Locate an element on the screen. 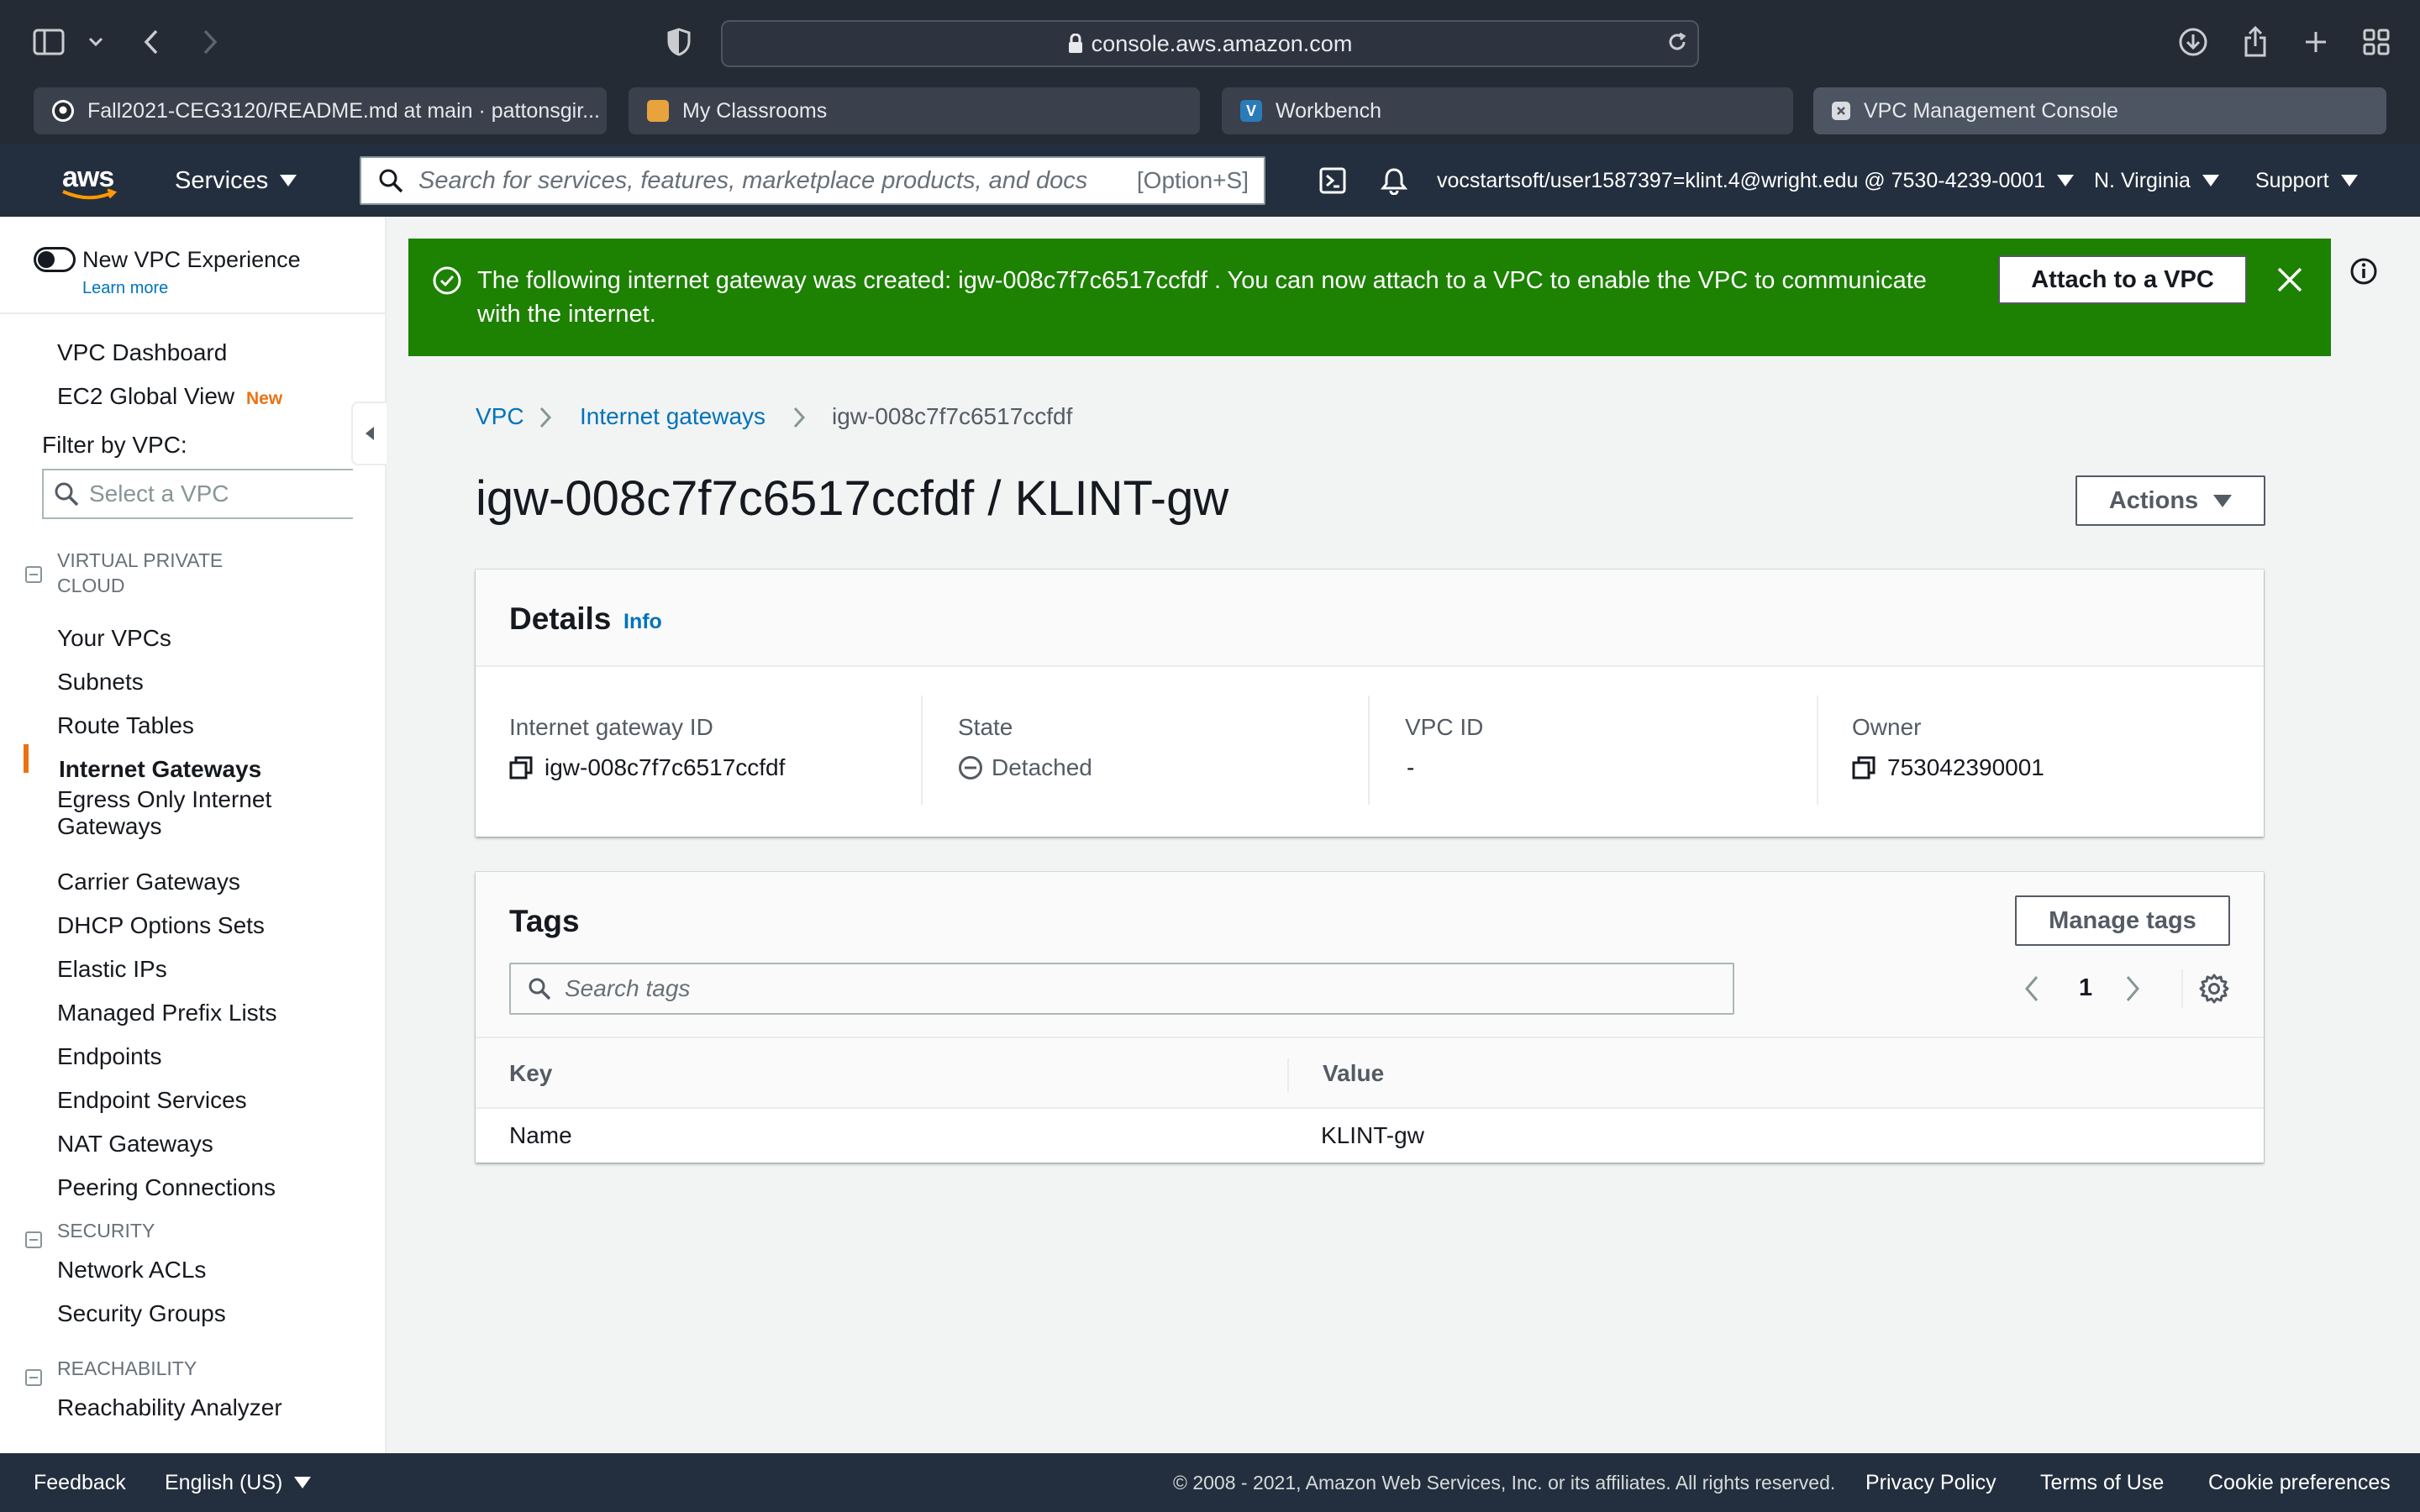  close-tab-icon is located at coordinates (1841, 111).